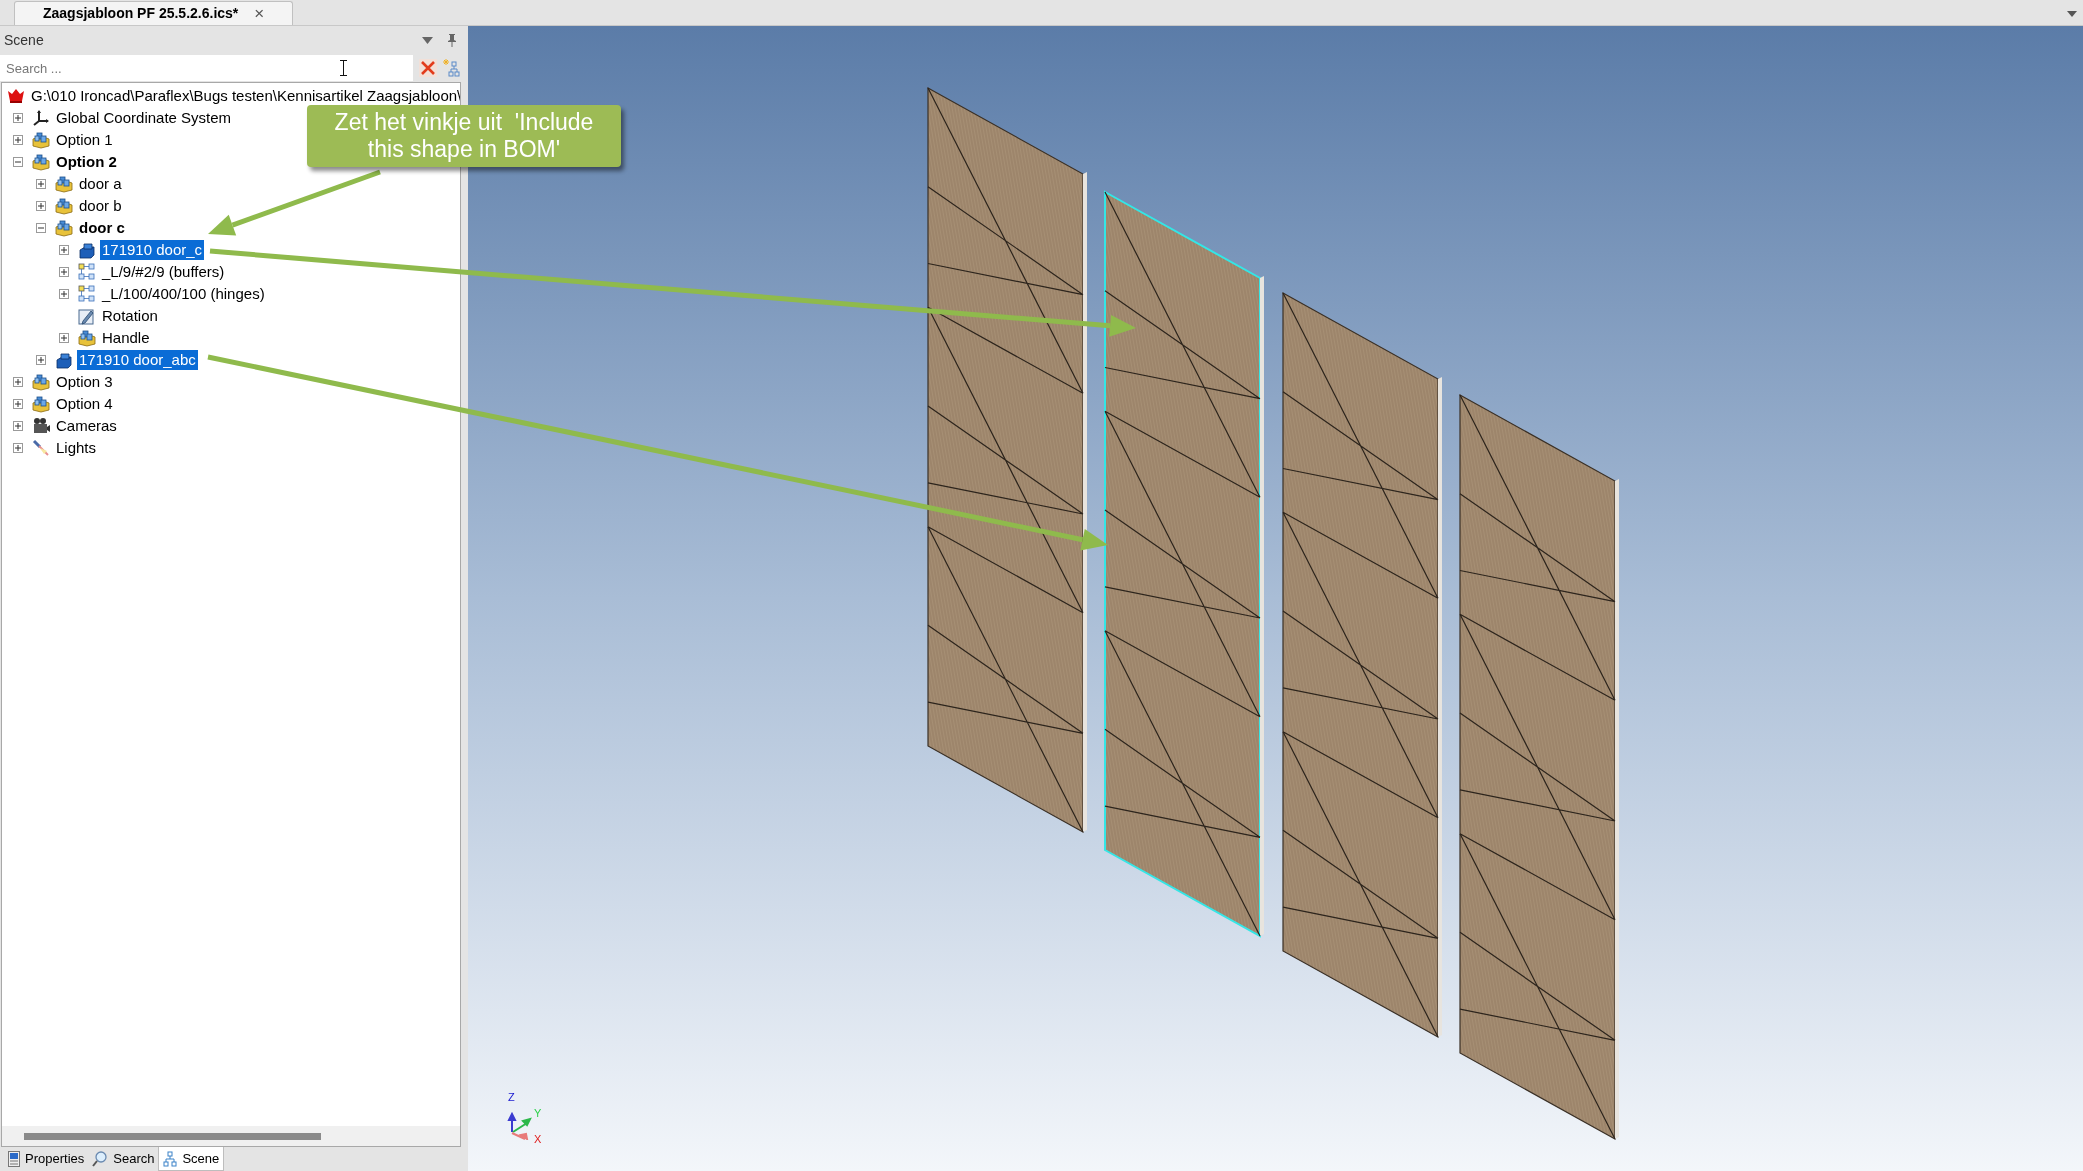 Image resolution: width=2083 pixels, height=1171 pixels. What do you see at coordinates (170, 1158) in the screenshot?
I see `hierarchy-icon` at bounding box center [170, 1158].